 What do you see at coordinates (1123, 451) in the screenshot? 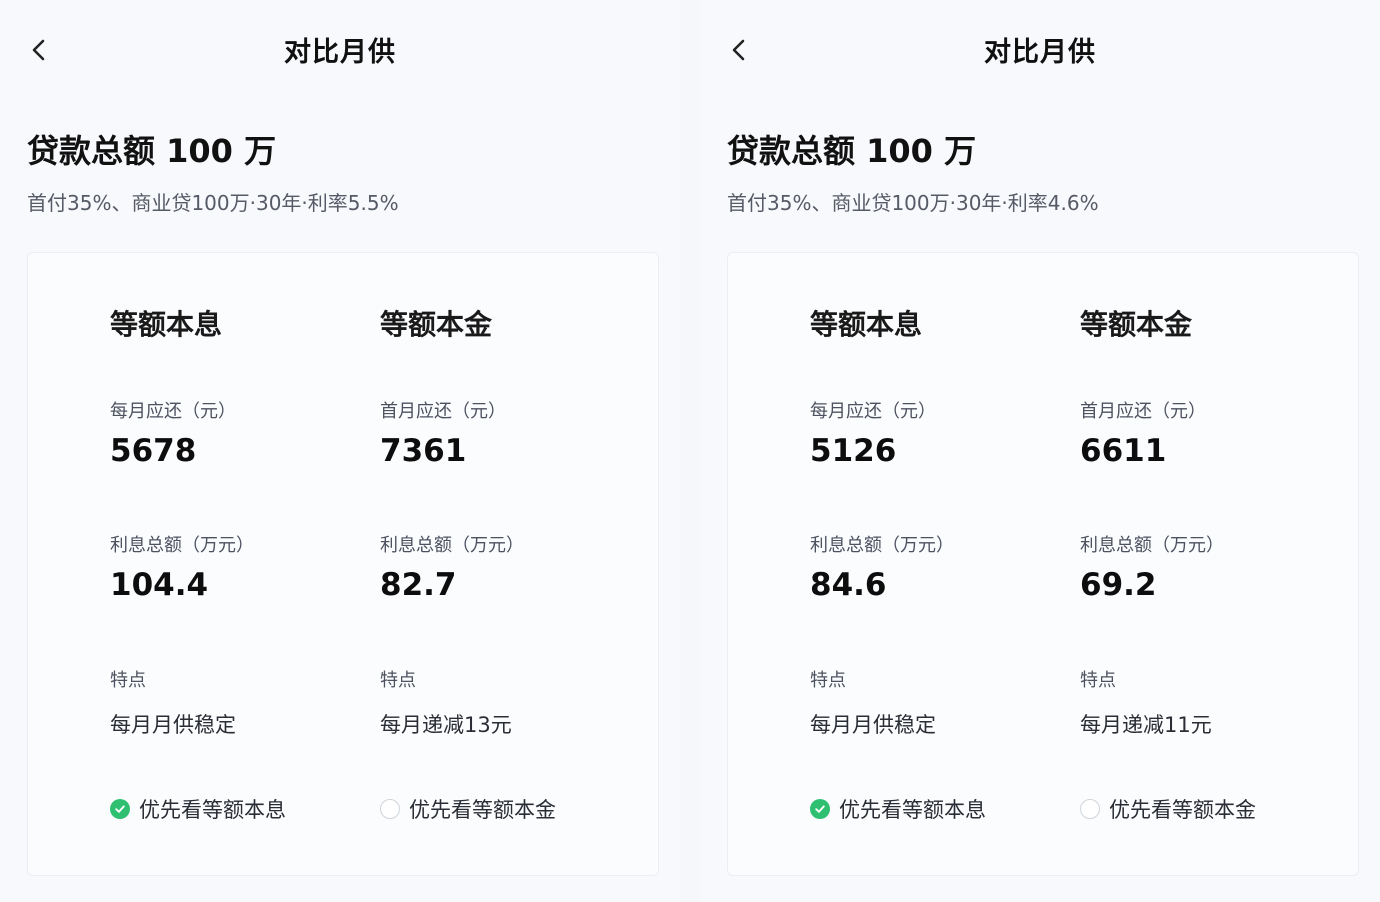
I see `monthly-value: 6611` at bounding box center [1123, 451].